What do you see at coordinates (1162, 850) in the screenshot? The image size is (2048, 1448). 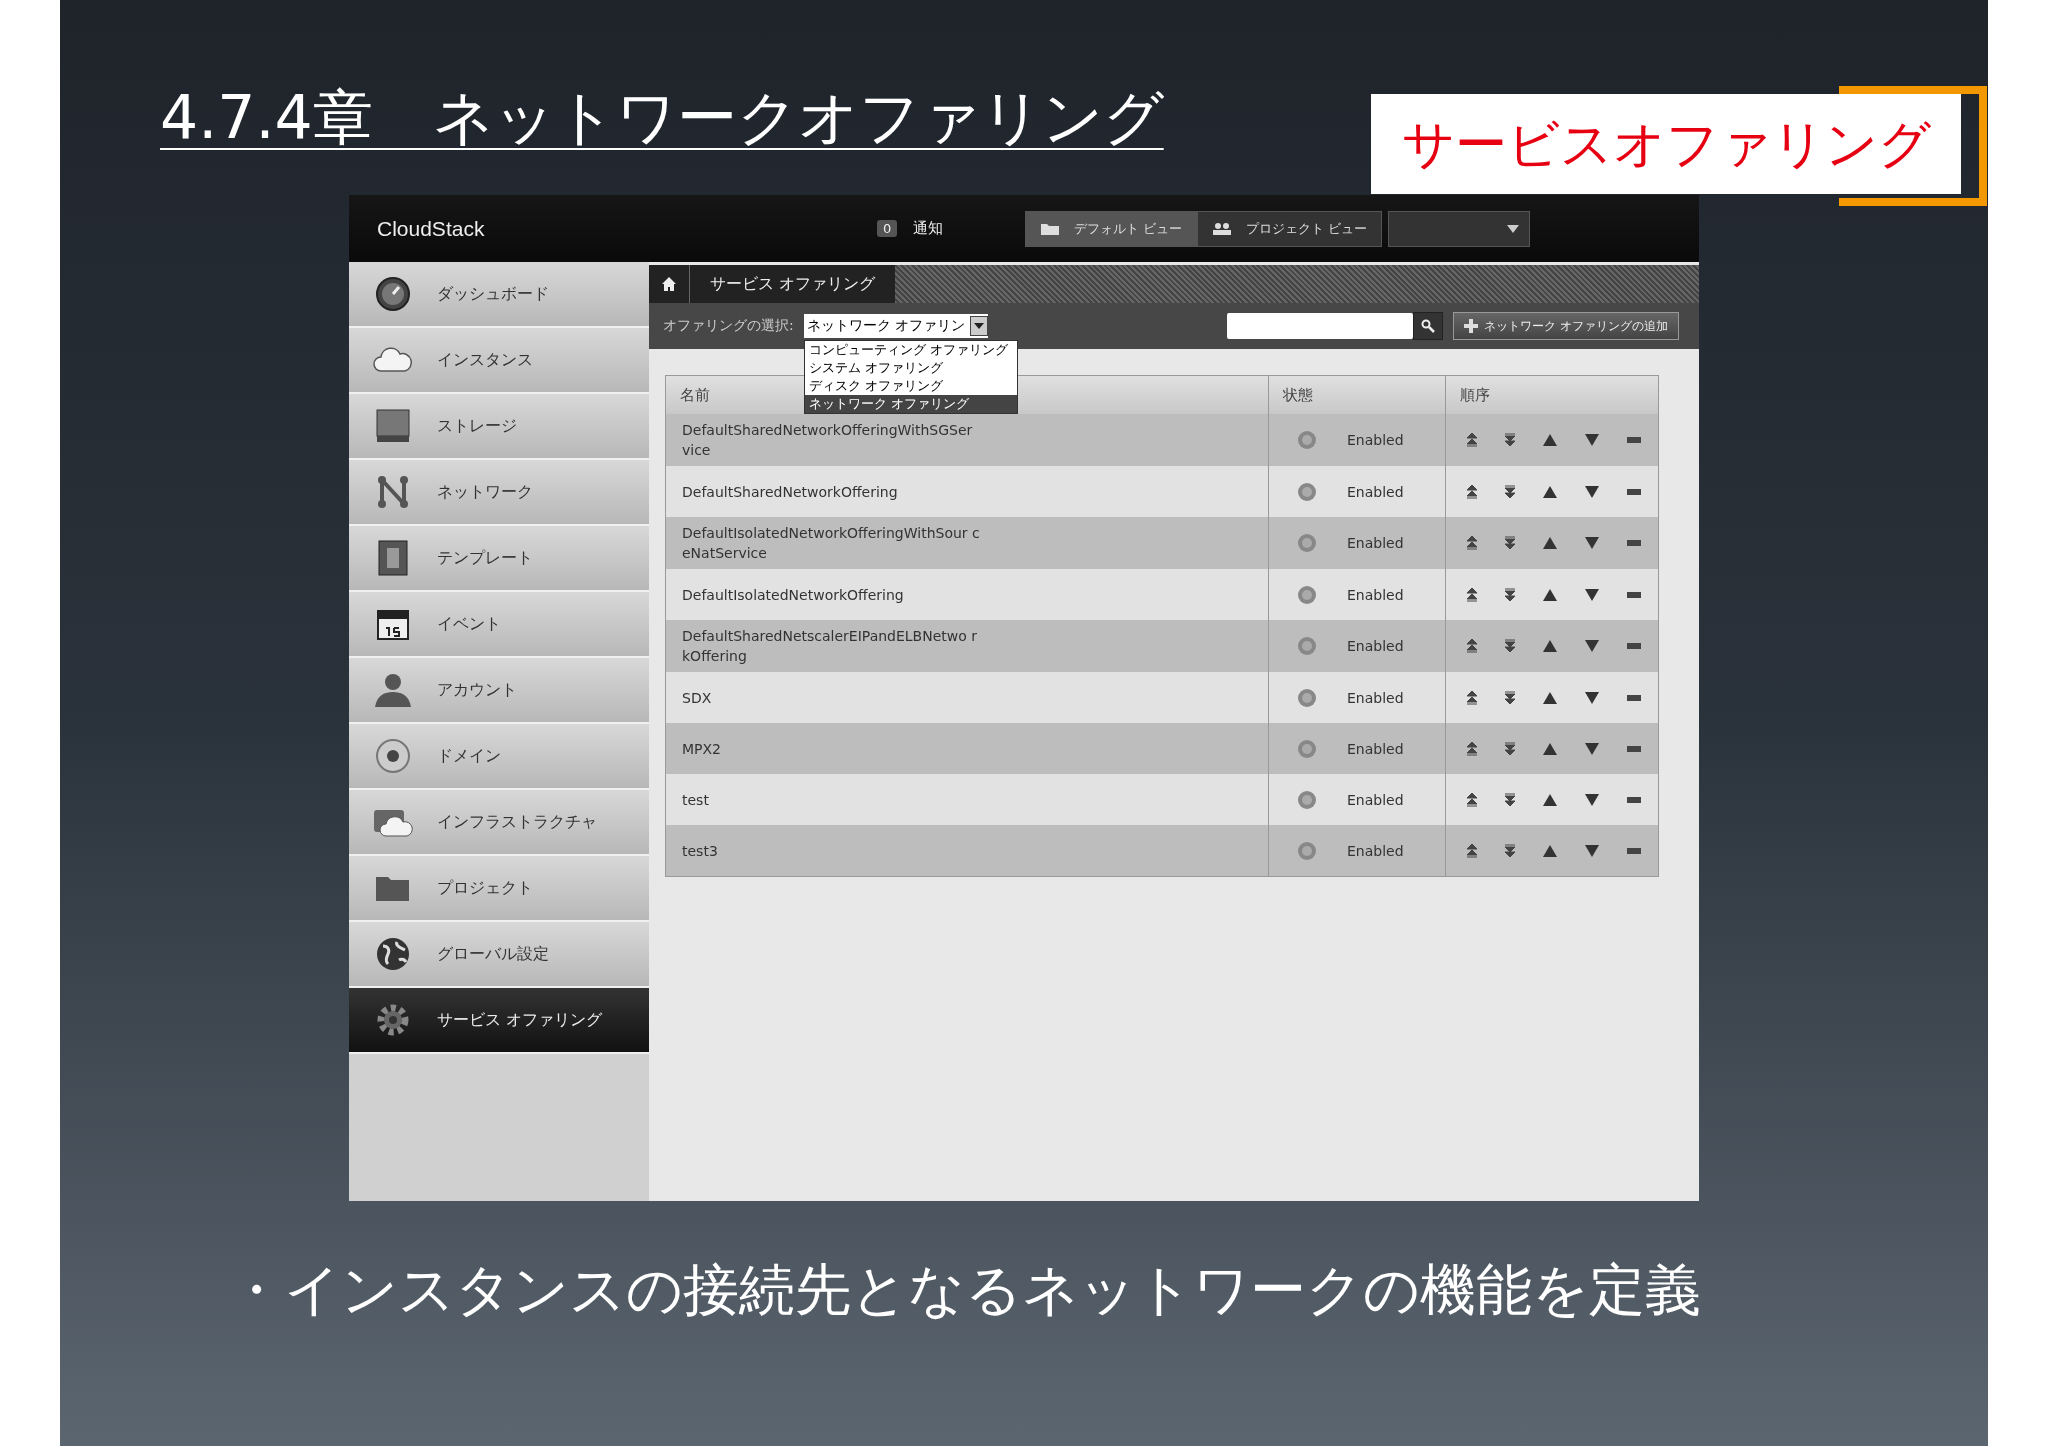 I see `table-row: test3 Enabled` at bounding box center [1162, 850].